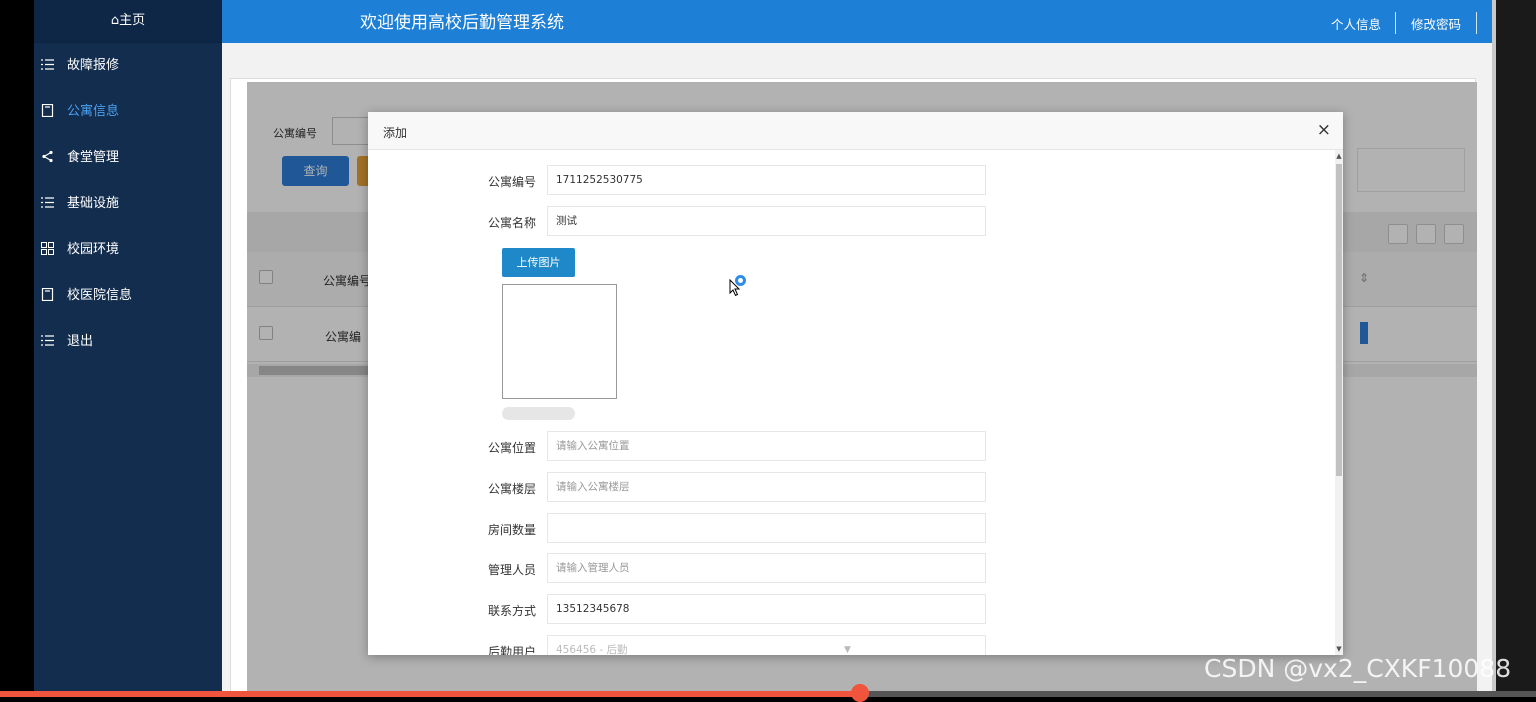 The image size is (1536, 702). I want to click on personal-info-link: 个人信息, so click(1356, 23).